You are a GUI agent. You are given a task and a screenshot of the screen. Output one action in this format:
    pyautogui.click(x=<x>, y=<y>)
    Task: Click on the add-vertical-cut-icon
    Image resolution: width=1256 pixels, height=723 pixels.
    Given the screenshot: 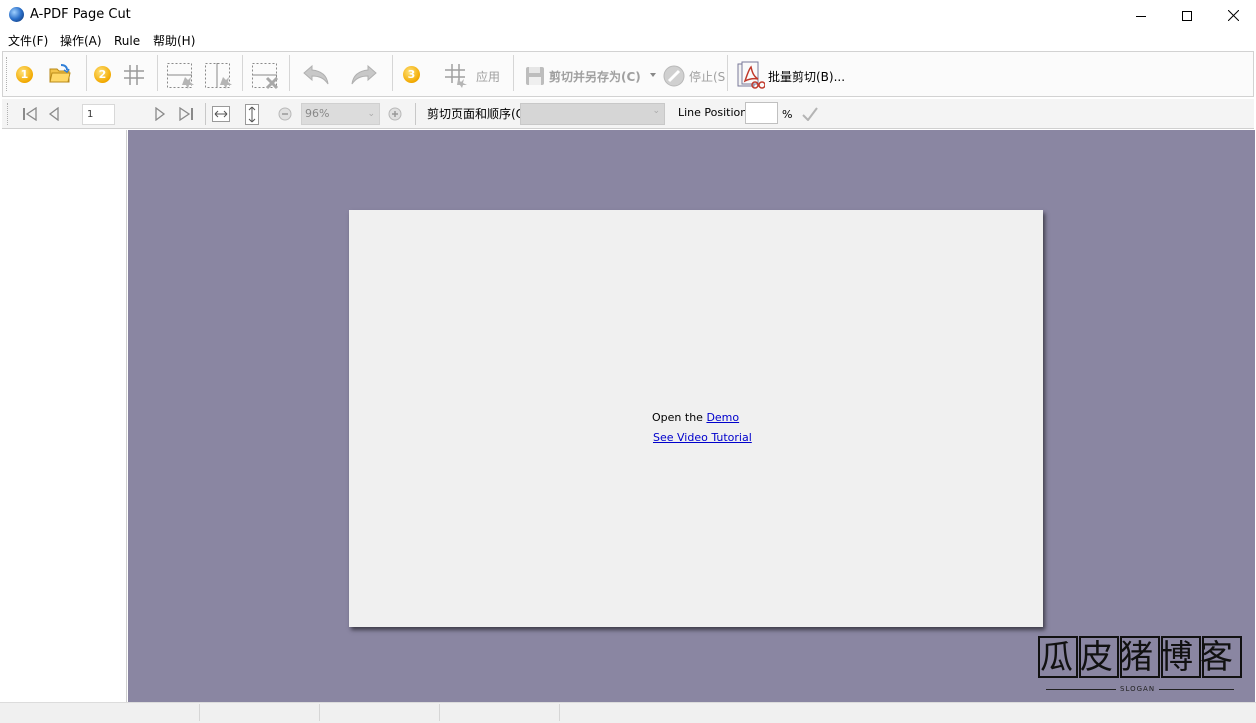 What is the action you would take?
    pyautogui.click(x=180, y=76)
    